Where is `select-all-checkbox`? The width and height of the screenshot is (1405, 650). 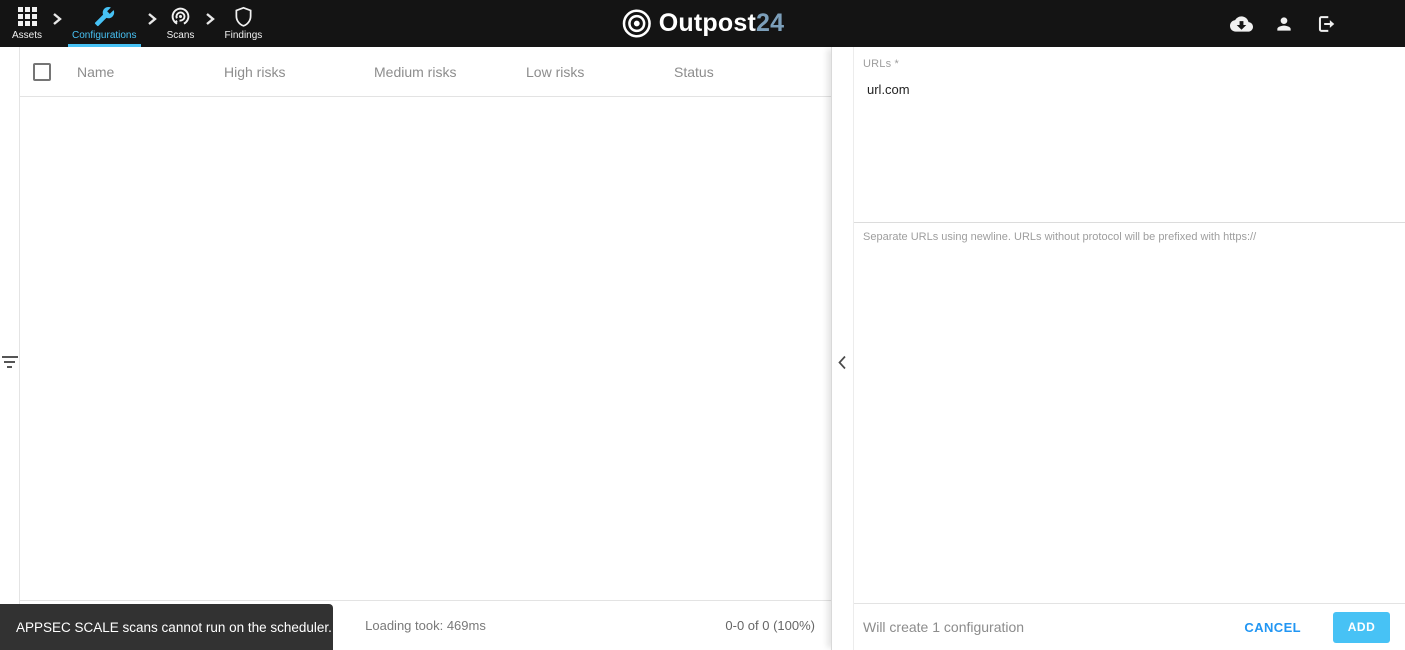 select-all-checkbox is located at coordinates (42, 71).